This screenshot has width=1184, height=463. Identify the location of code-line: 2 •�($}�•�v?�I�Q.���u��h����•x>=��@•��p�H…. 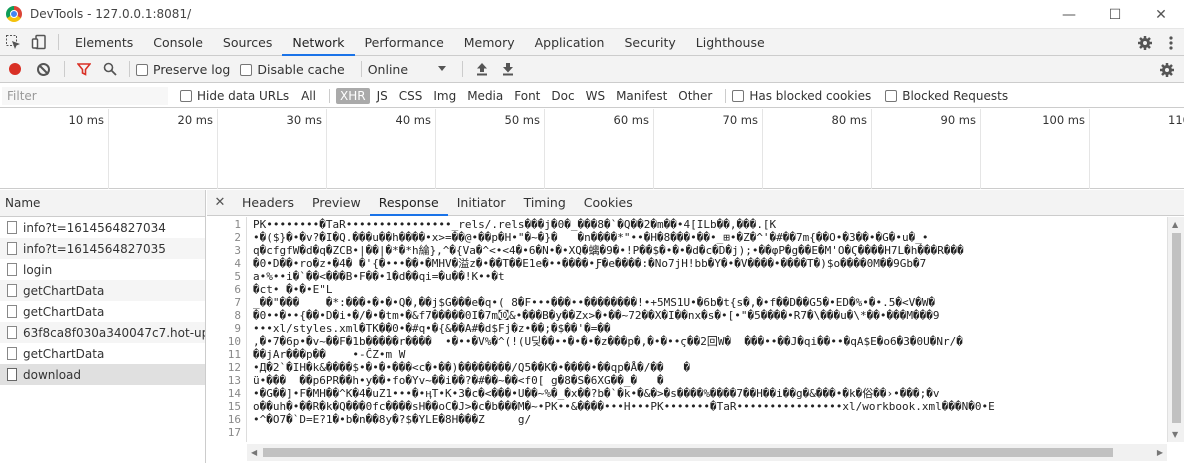
(687, 237).